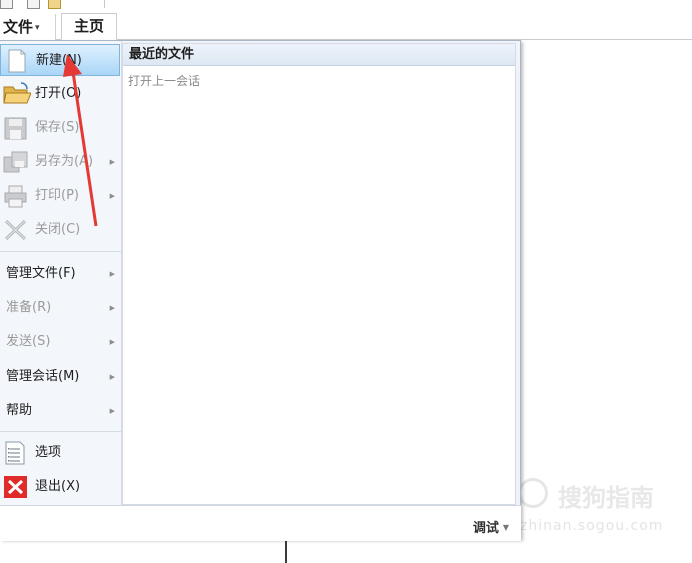  Describe the element at coordinates (37, 28) in the screenshot. I see `chevron-down-icon: ▾` at that location.